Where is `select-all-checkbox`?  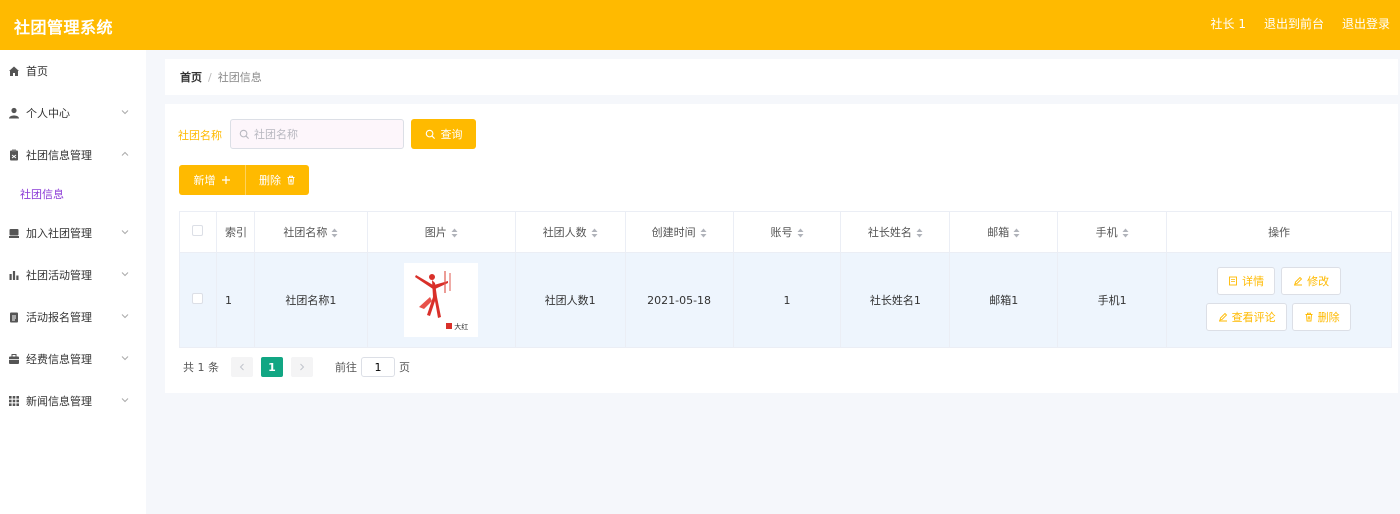 select-all-checkbox is located at coordinates (198, 230).